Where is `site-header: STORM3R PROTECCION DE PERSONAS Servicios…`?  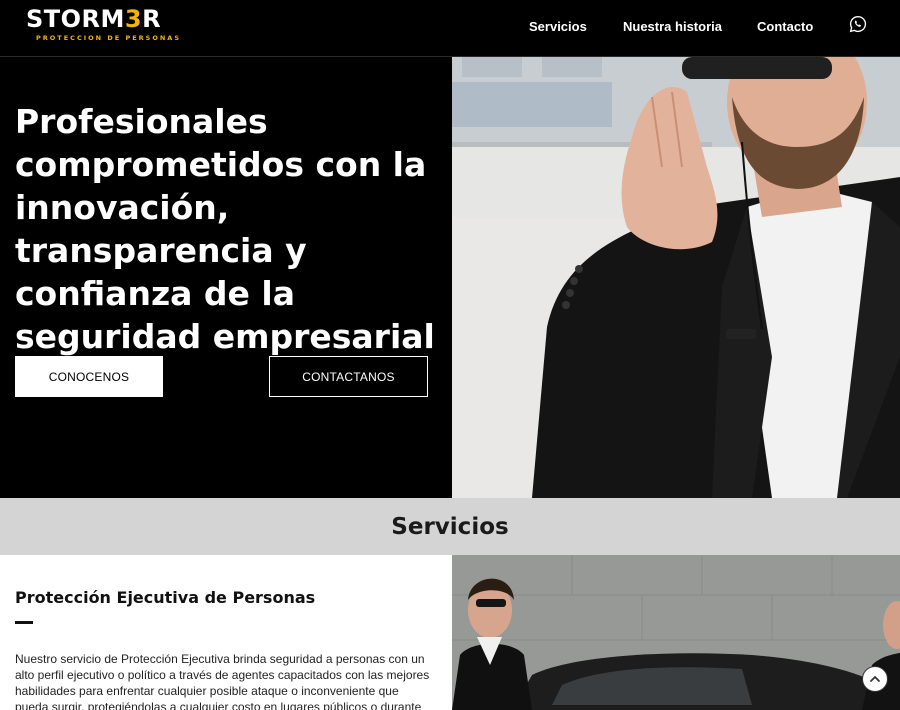 site-header: STORM3R PROTECCION DE PERSONAS Servicios… is located at coordinates (450, 28).